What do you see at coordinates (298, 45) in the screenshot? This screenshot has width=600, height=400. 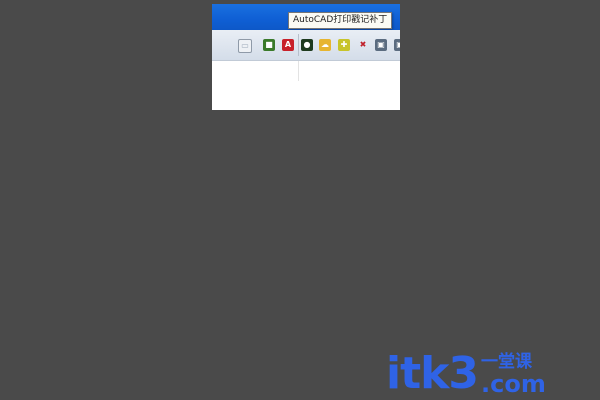 I see `tray-separator` at bounding box center [298, 45].